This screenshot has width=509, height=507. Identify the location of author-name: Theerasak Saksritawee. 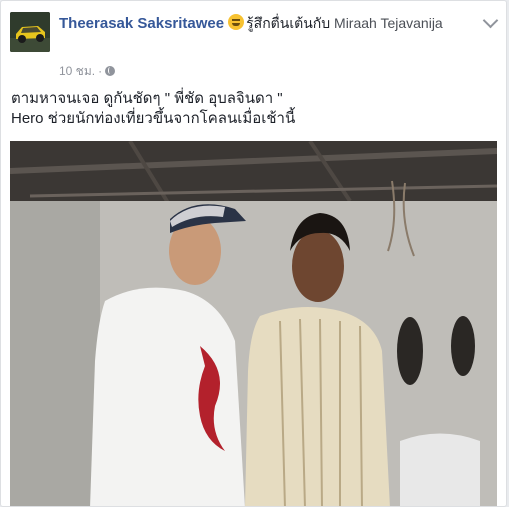
(141, 23).